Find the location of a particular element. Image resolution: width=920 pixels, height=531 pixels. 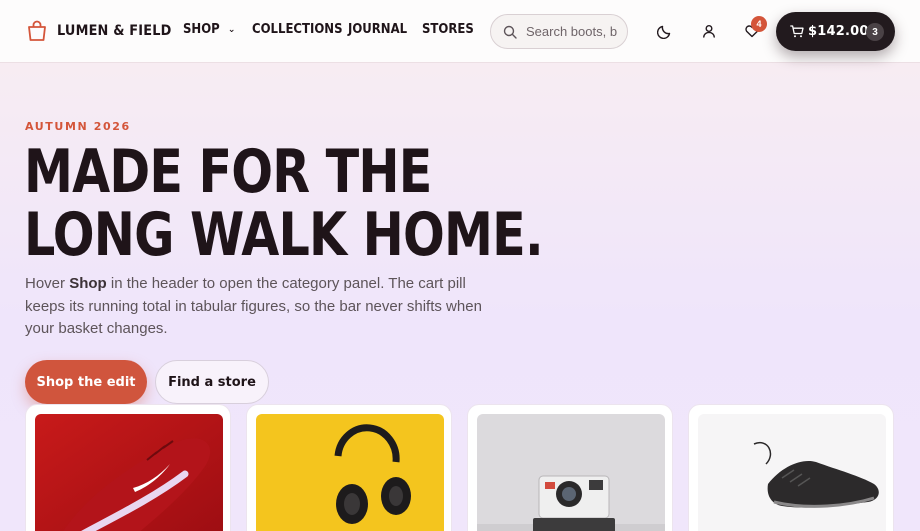

hero-description-shop: Shop is located at coordinates (88, 283).